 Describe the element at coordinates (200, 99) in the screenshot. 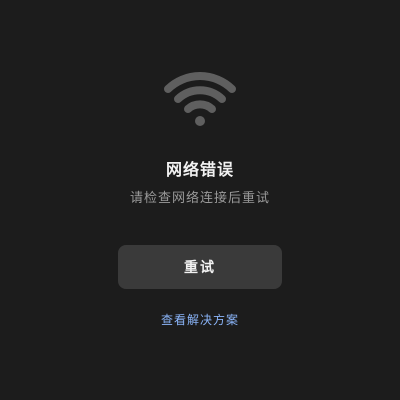

I see `wifi-icon` at that location.